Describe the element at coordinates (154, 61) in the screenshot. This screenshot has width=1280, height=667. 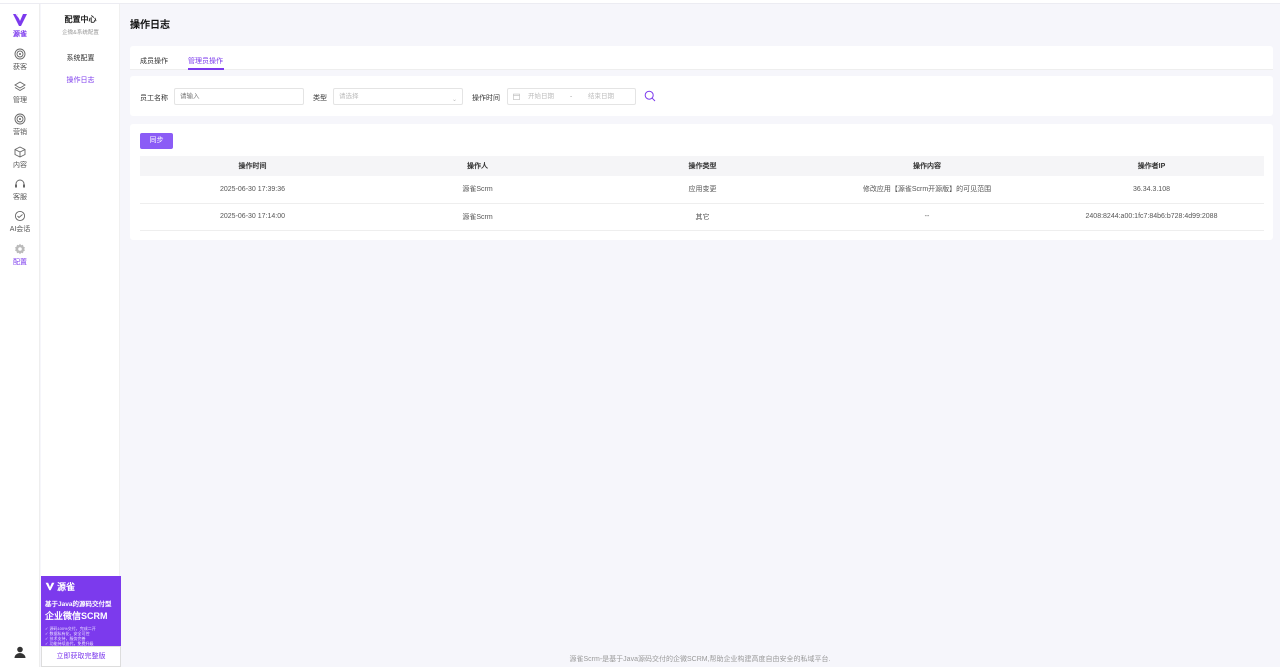
I see `tab-member-operations: 成员操作` at that location.